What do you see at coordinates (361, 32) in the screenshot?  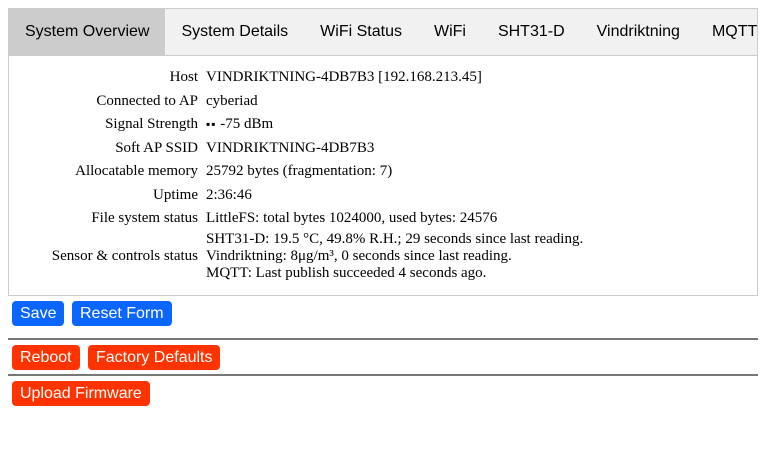 I see `tab-wifi-status: WiFi Status` at bounding box center [361, 32].